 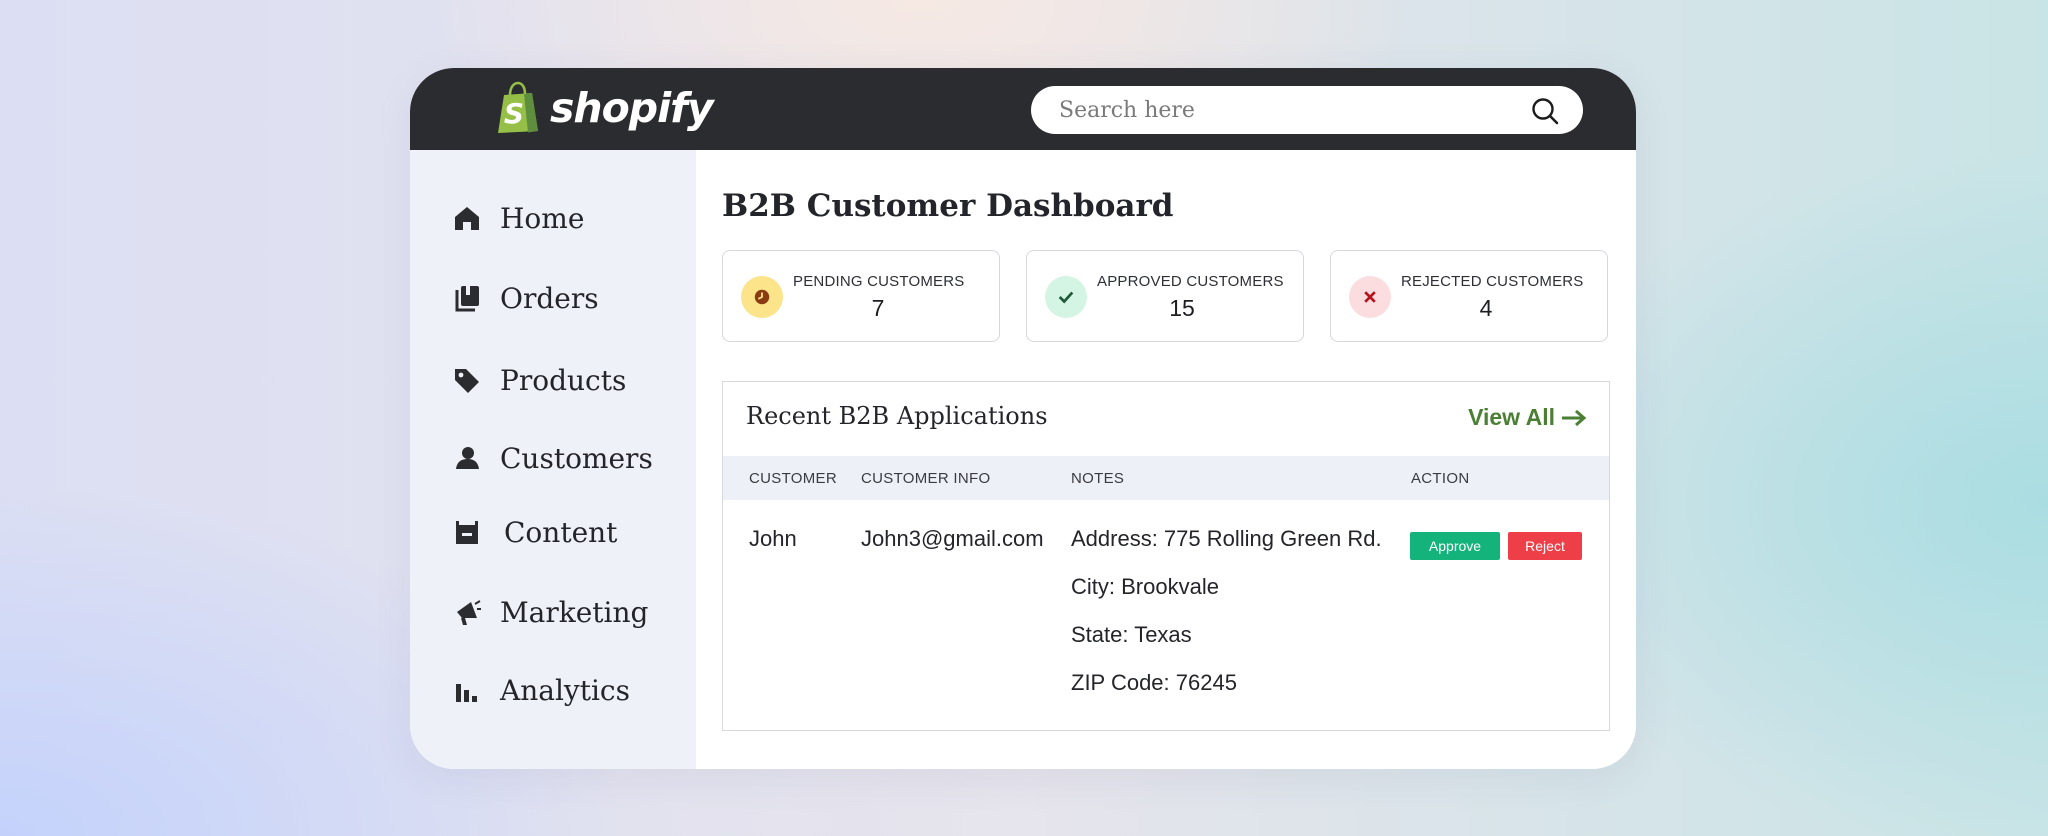 I want to click on reject-button: Reject, so click(x=1545, y=546).